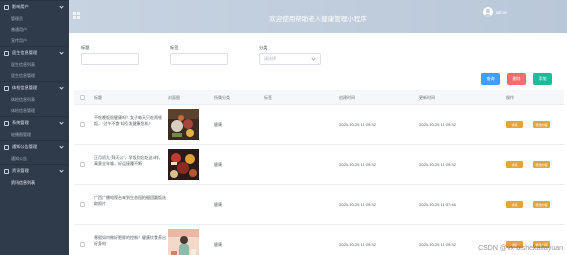  I want to click on sidebar-item-checkup-manage: 体检信息管理, so click(34, 110).